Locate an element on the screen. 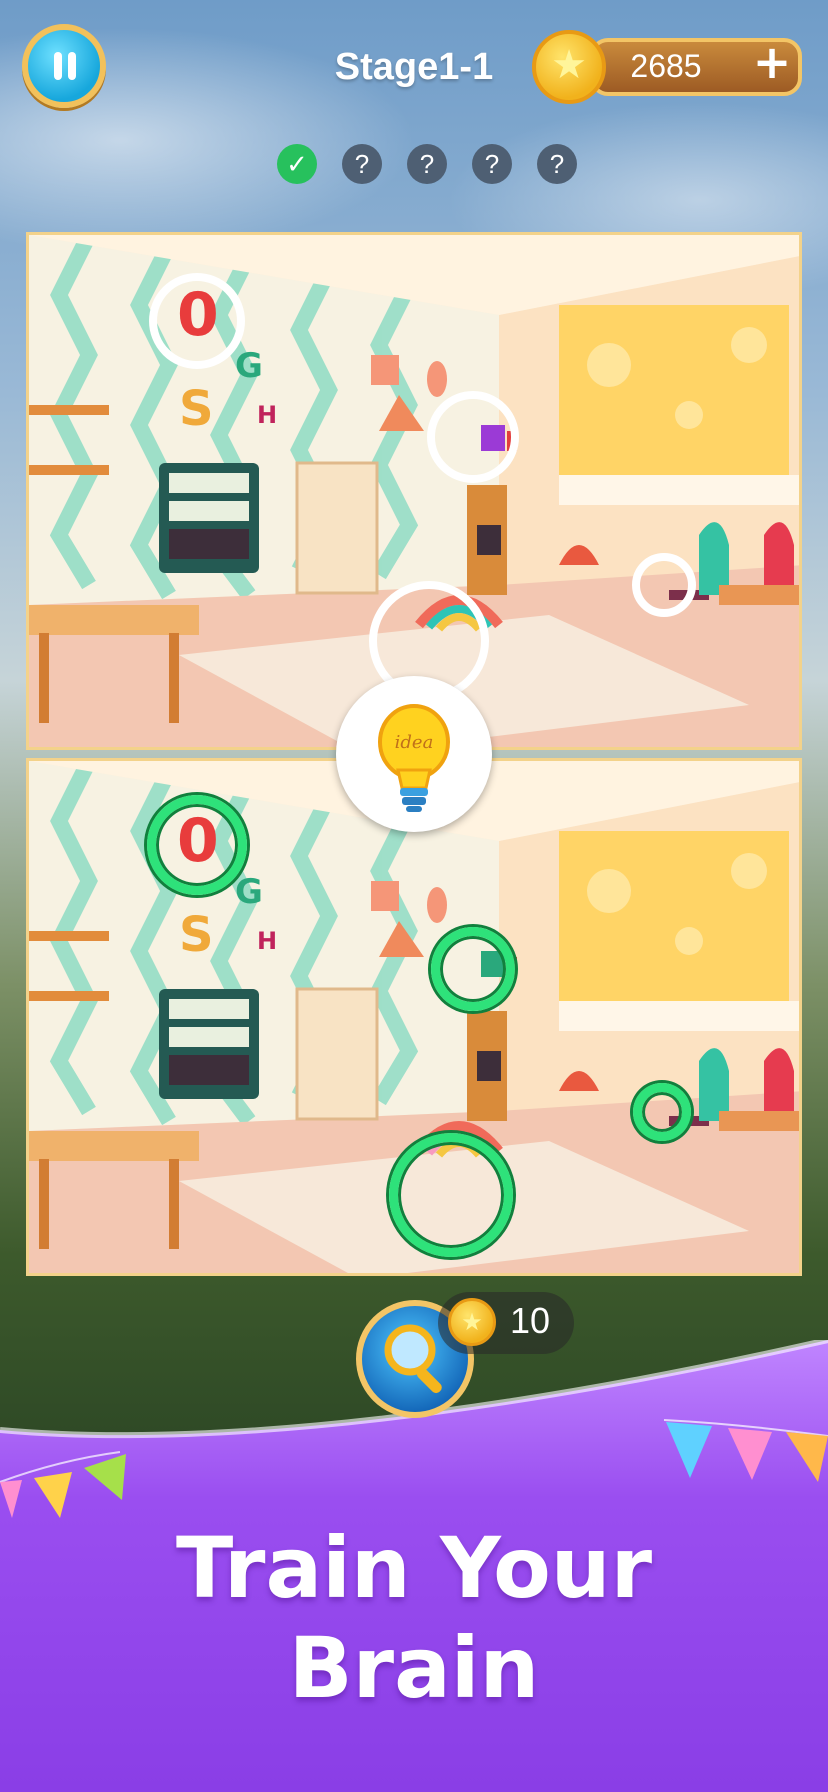  headline-line-2: Brain is located at coordinates (414, 1668).